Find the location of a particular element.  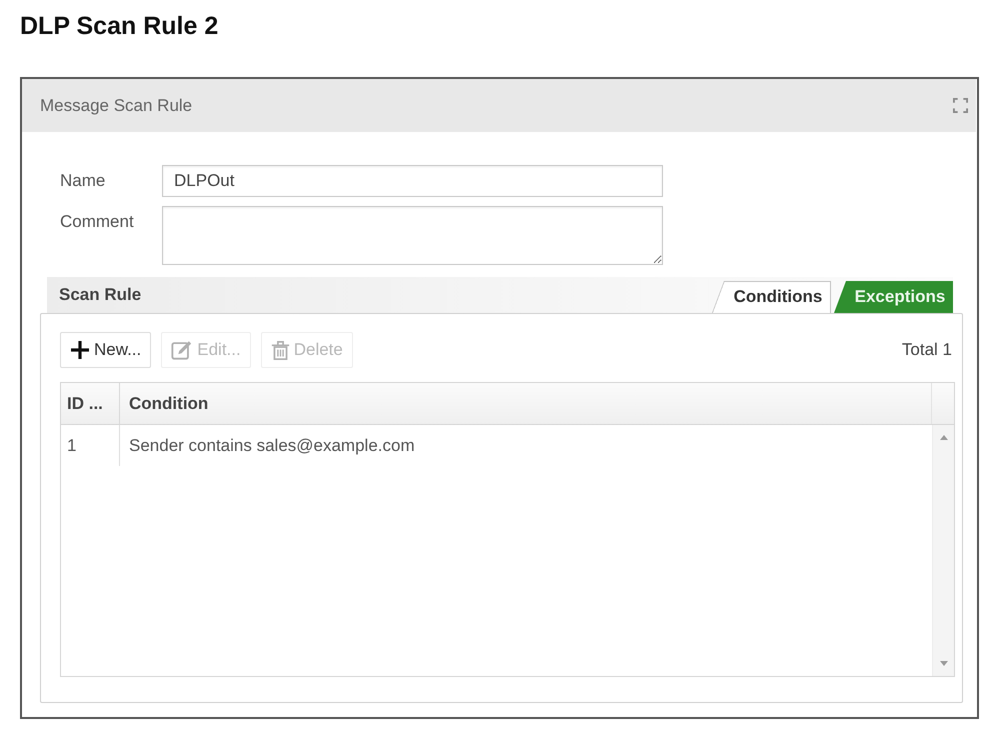

tab: Conditions is located at coordinates (771, 297).